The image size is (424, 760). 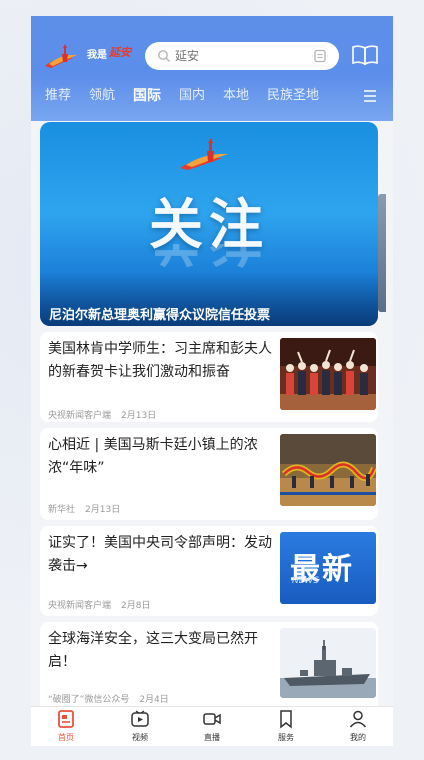 I want to click on nav-service: 服务, so click(x=286, y=727).